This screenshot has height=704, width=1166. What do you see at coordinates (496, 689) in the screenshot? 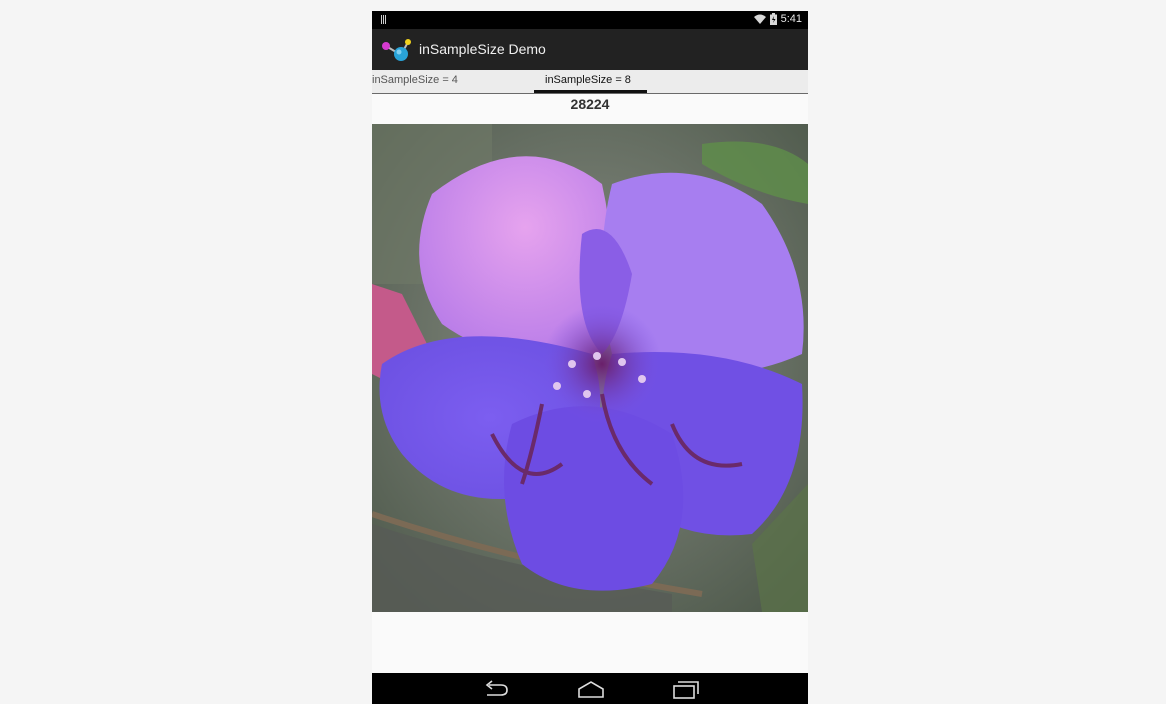
I see `back-icon` at bounding box center [496, 689].